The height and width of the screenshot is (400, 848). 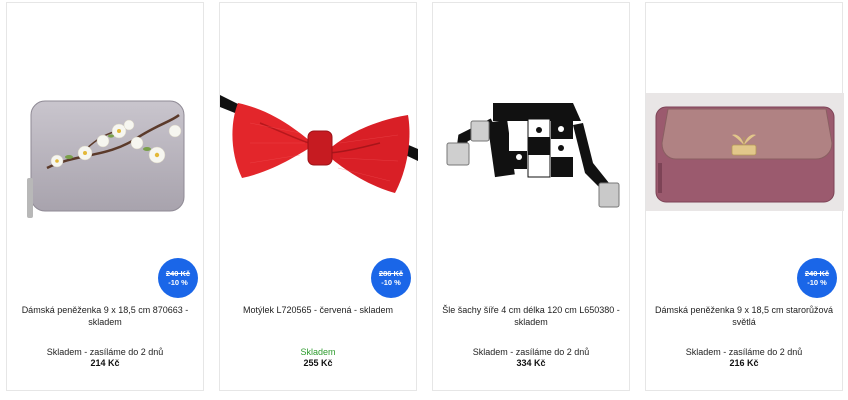 What do you see at coordinates (318, 352) in the screenshot?
I see `stock-status: Skladem` at bounding box center [318, 352].